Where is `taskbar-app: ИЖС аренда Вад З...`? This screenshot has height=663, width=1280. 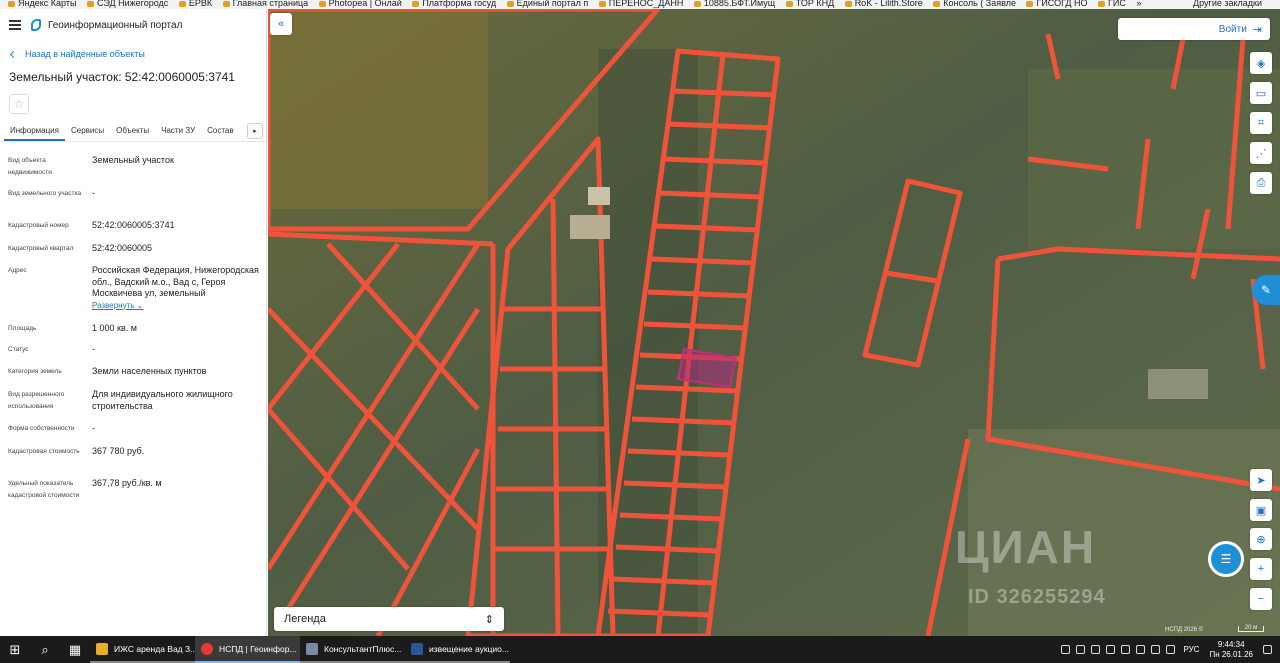
taskbar-app: ИЖС аренда Вад З... is located at coordinates (142, 649).